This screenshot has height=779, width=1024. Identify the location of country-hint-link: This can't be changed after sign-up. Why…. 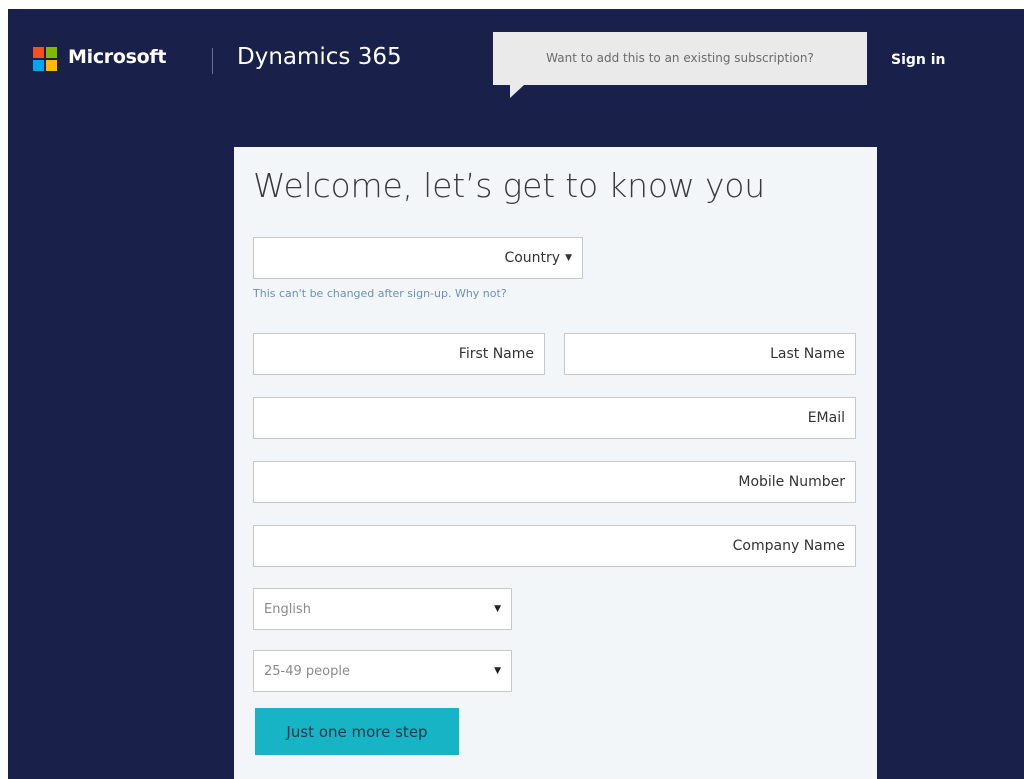
(380, 293).